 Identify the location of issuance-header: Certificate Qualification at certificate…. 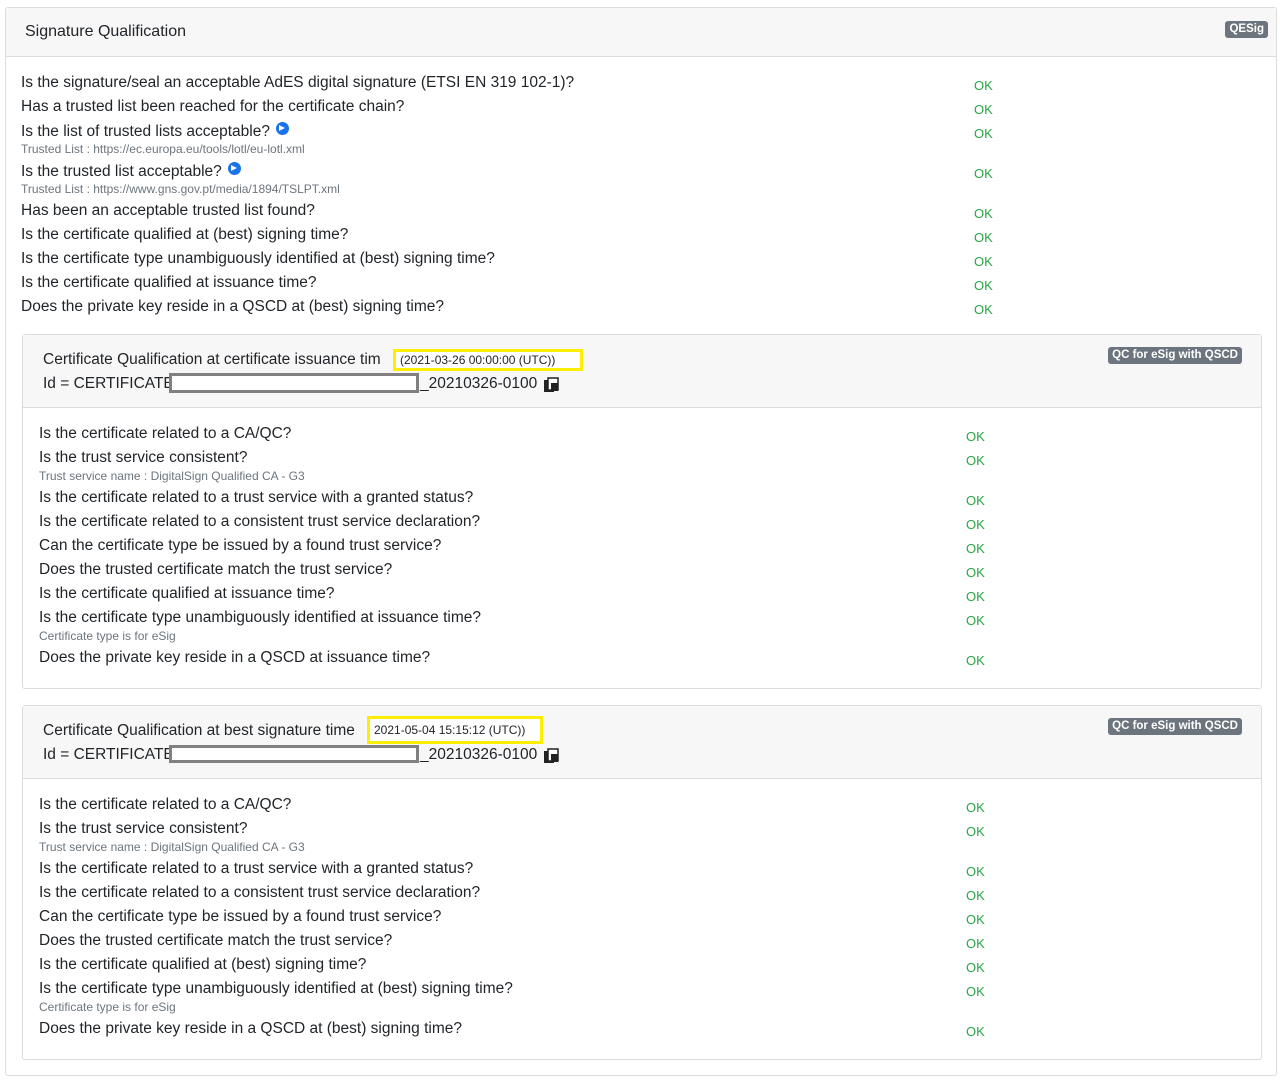
(642, 371).